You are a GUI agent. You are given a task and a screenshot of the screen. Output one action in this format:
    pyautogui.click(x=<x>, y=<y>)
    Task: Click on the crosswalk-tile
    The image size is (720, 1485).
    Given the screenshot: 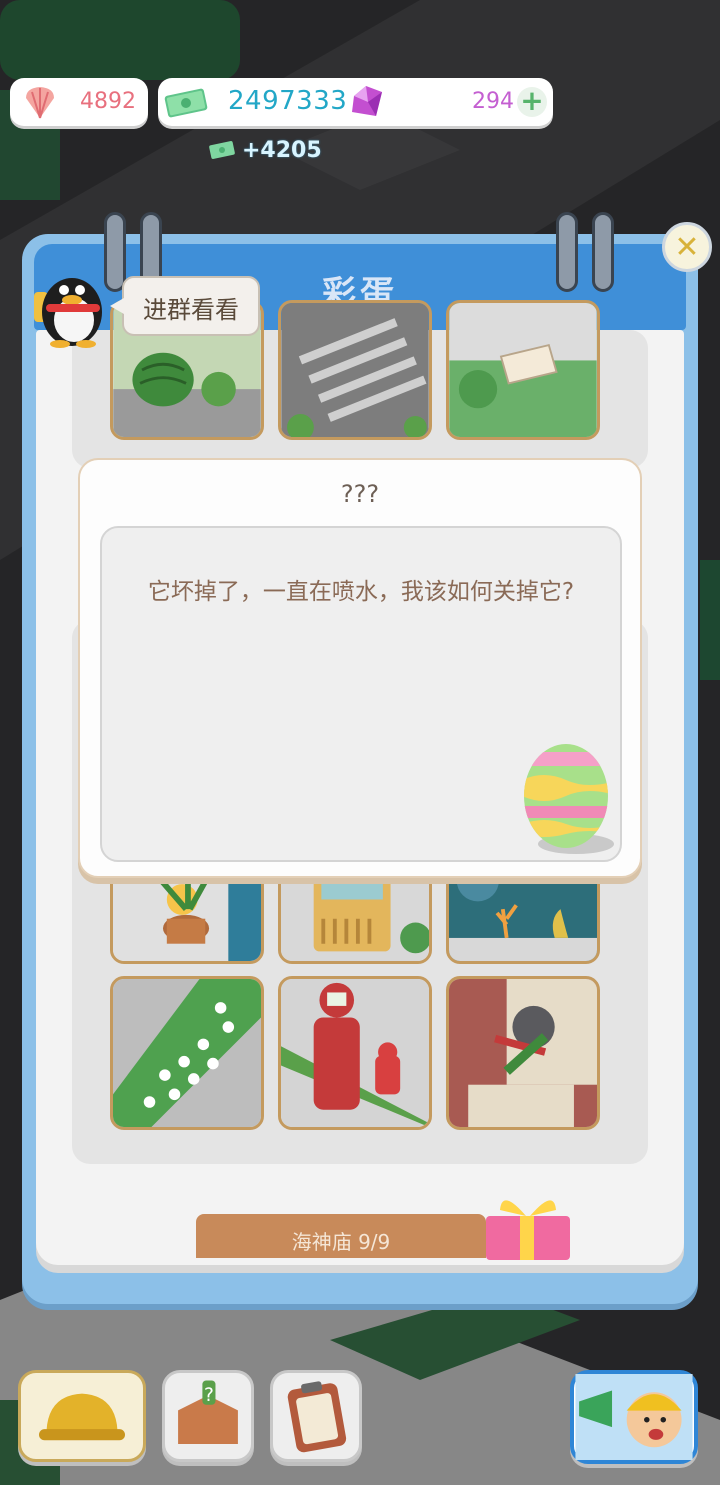 What is the action you would take?
    pyautogui.click(x=355, y=370)
    